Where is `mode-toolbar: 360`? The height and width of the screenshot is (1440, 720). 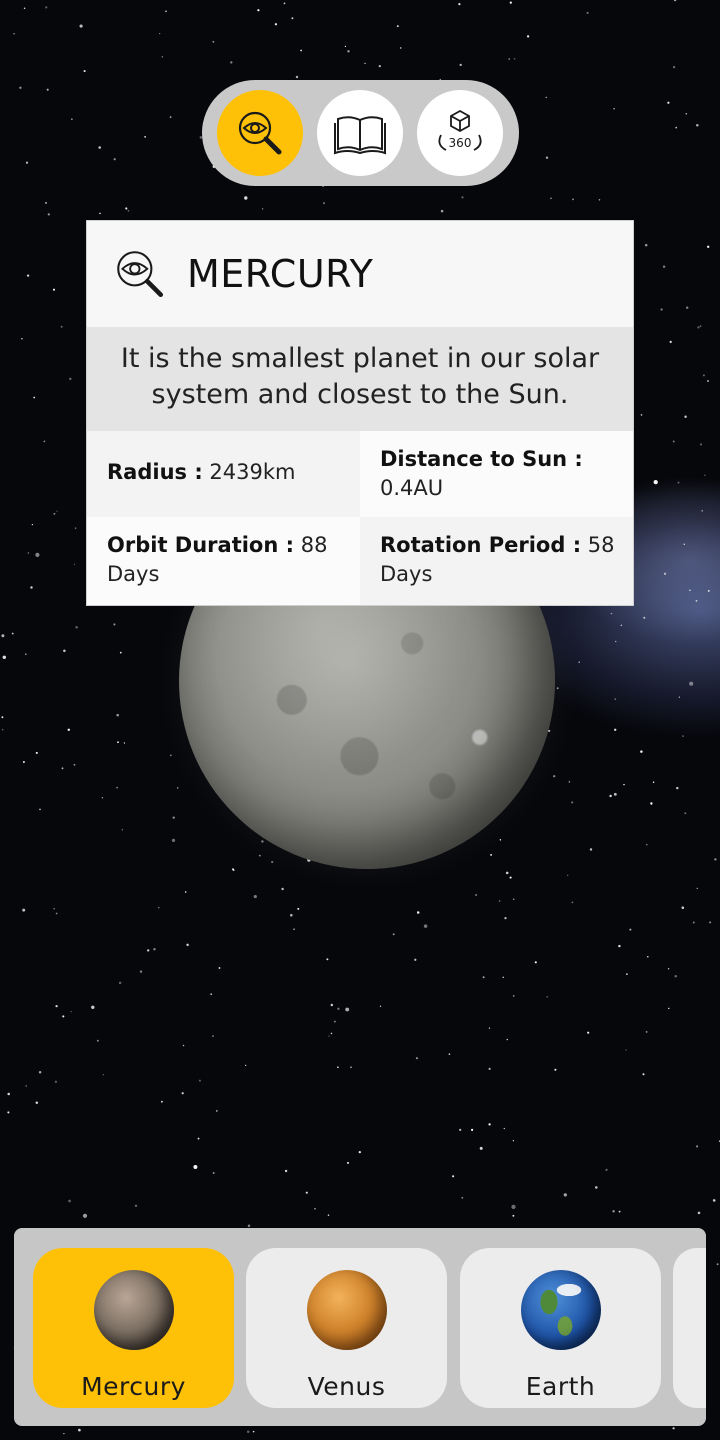
mode-toolbar: 360 is located at coordinates (360, 133).